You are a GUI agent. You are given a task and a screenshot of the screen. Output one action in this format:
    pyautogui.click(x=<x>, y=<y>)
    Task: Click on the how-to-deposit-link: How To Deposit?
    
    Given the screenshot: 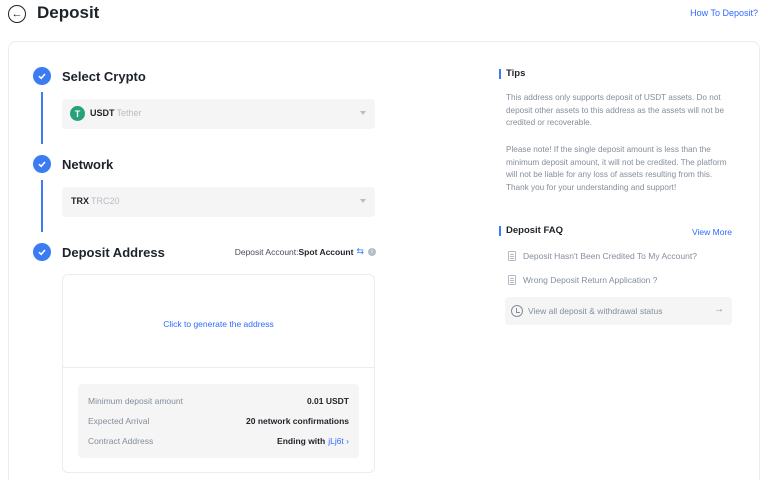 What is the action you would take?
    pyautogui.click(x=724, y=13)
    